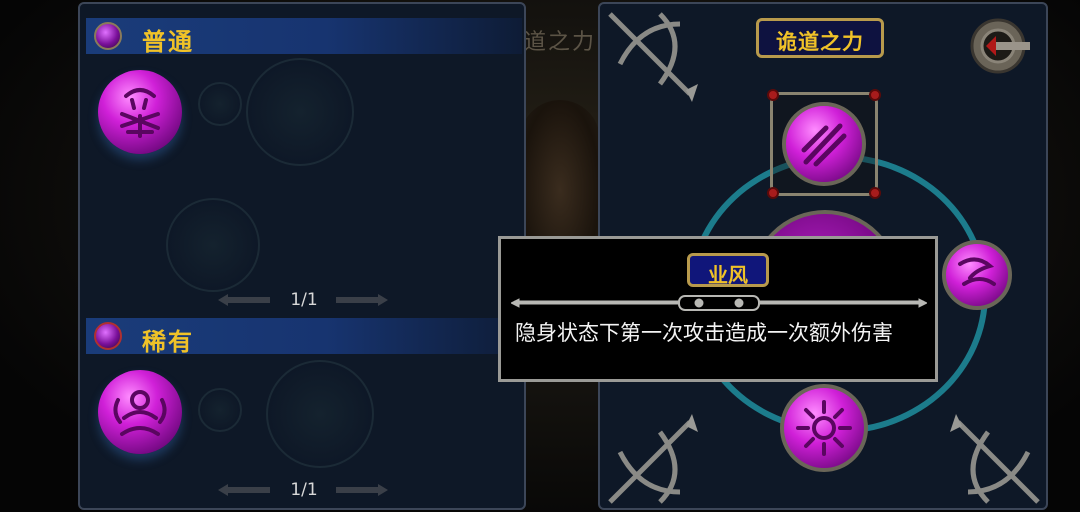 This screenshot has height=512, width=1080. I want to click on skill-node-bottom, so click(824, 428).